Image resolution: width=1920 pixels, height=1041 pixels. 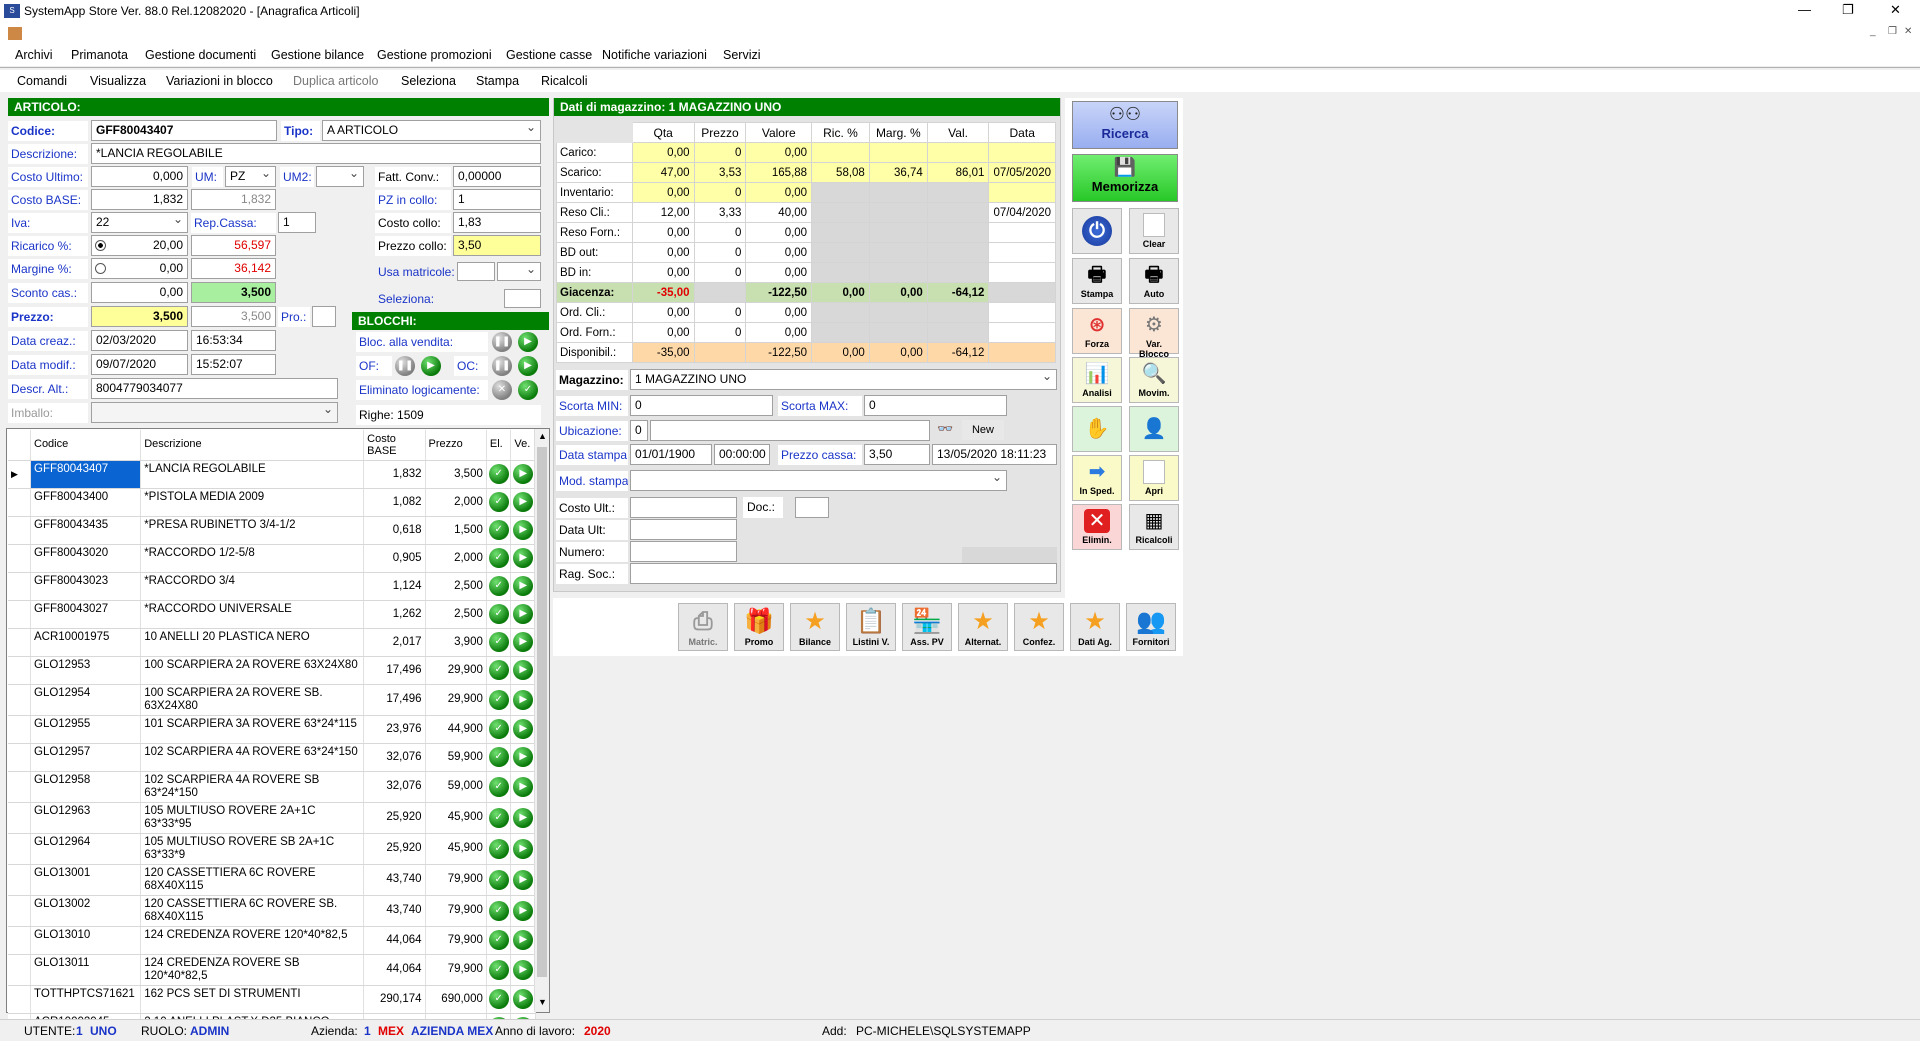 I want to click on submenu-stampa: Stampa, so click(x=497, y=81).